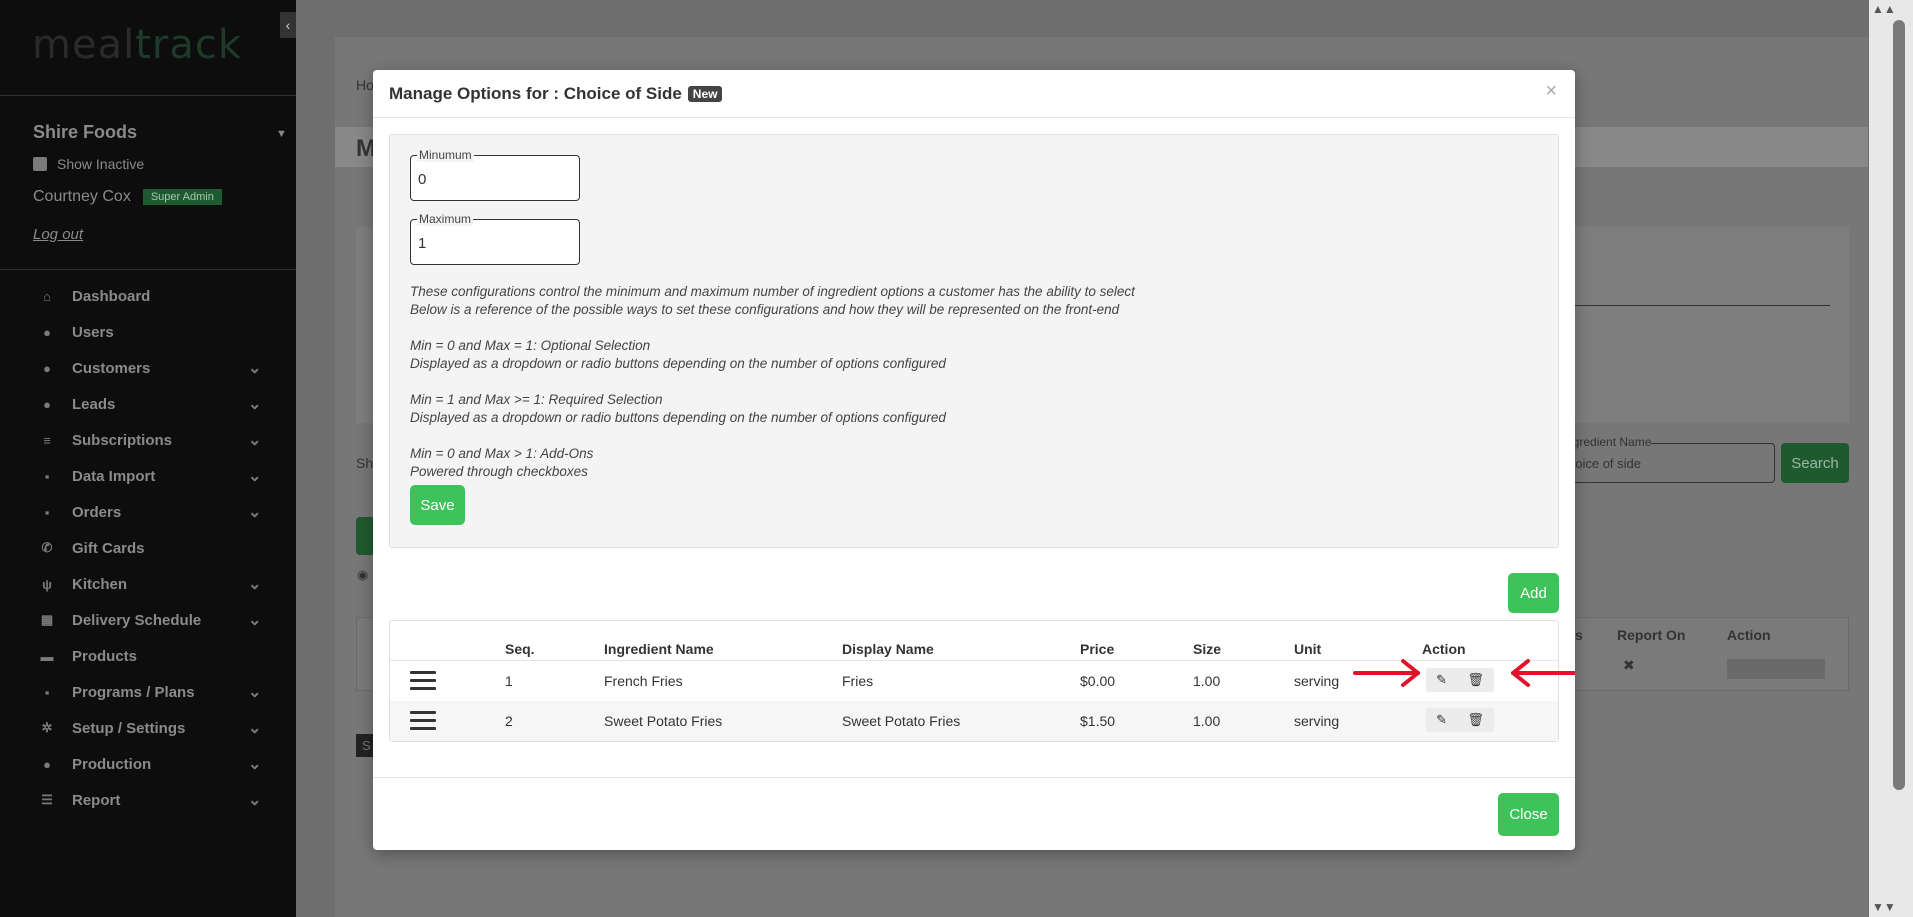  I want to click on radio-icon: ◉, so click(362, 575).